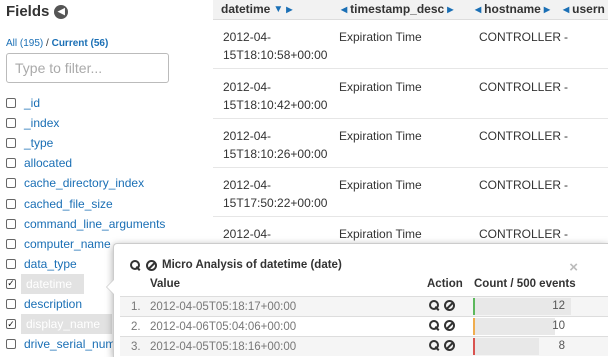 The height and width of the screenshot is (357, 608). What do you see at coordinates (136, 347) in the screenshot?
I see `row-index: 3.` at bounding box center [136, 347].